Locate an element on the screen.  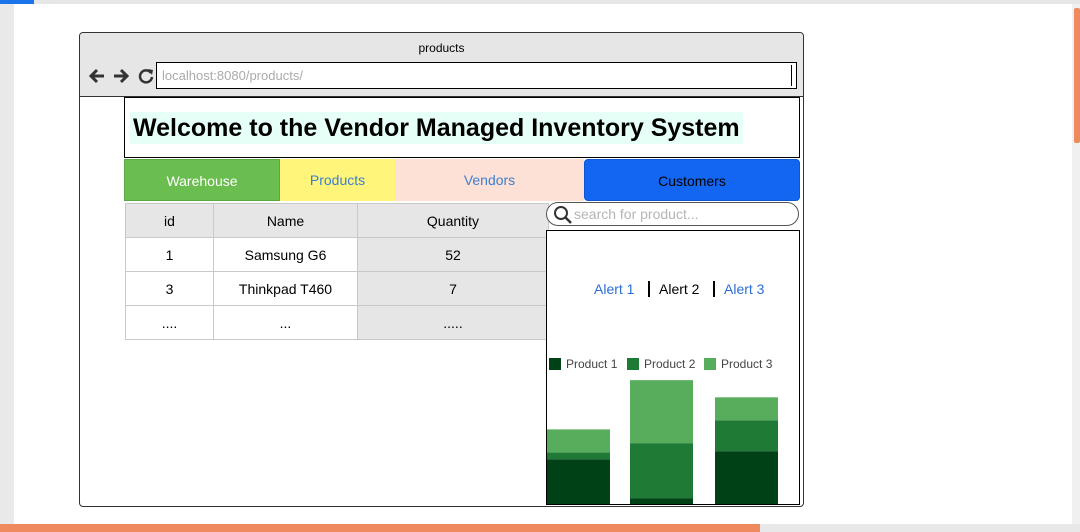
address-bar-divider is located at coordinates (791, 75).